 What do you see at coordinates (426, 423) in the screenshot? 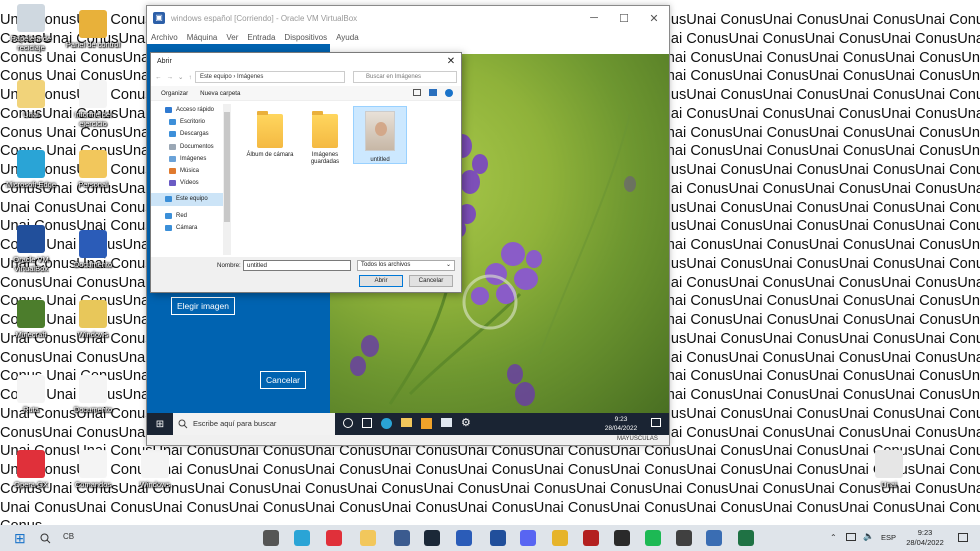
I see `store-icon` at bounding box center [426, 423].